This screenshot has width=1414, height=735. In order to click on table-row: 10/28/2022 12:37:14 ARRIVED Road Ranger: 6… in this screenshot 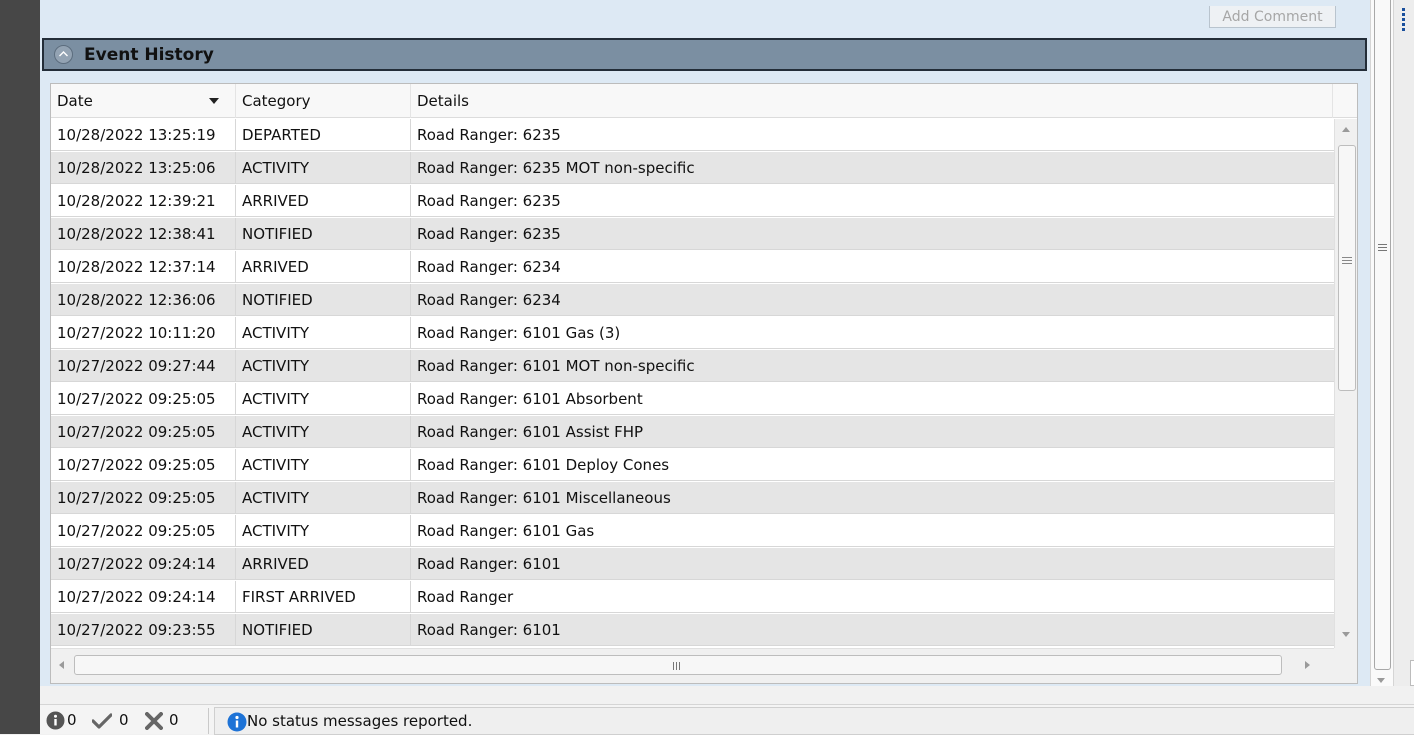, I will do `click(692, 267)`.